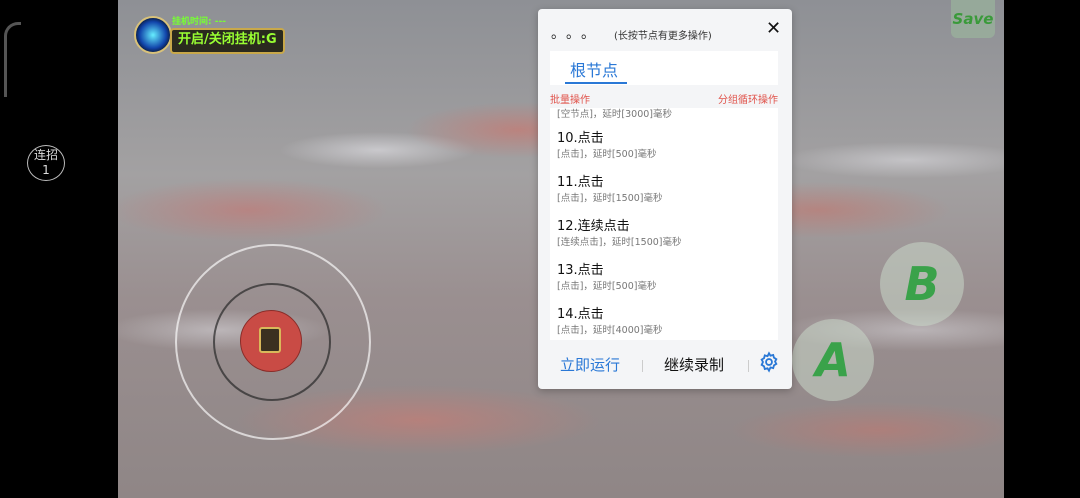 This screenshot has height=498, width=1080. What do you see at coordinates (973, 19) in the screenshot?
I see `save-button: Save` at bounding box center [973, 19].